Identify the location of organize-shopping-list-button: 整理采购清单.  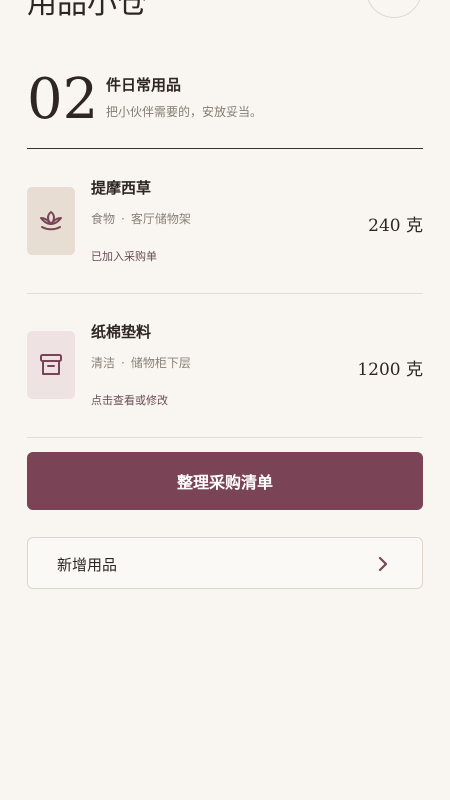
(225, 481).